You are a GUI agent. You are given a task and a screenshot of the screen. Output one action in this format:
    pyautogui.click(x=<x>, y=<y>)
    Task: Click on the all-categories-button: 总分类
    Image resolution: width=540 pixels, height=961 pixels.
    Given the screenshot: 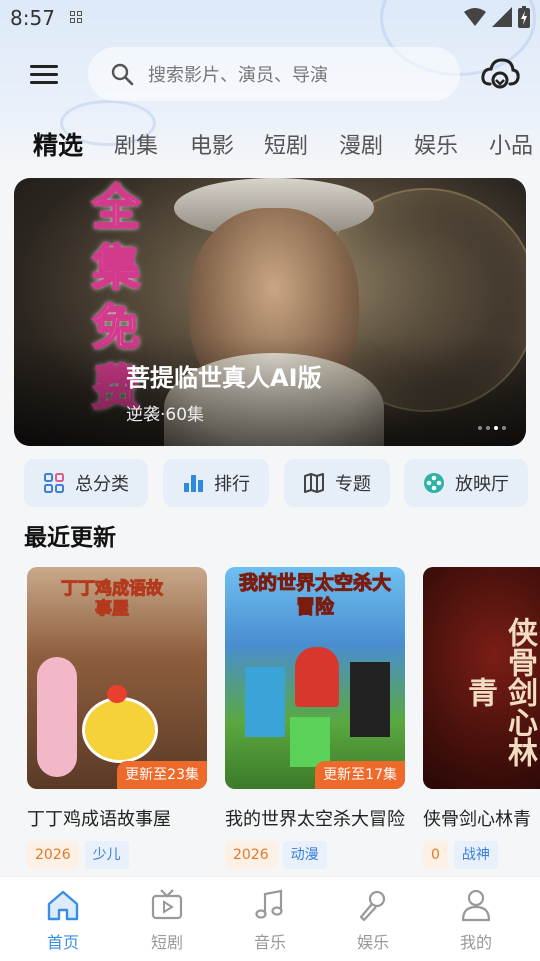 What is the action you would take?
    pyautogui.click(x=86, y=483)
    